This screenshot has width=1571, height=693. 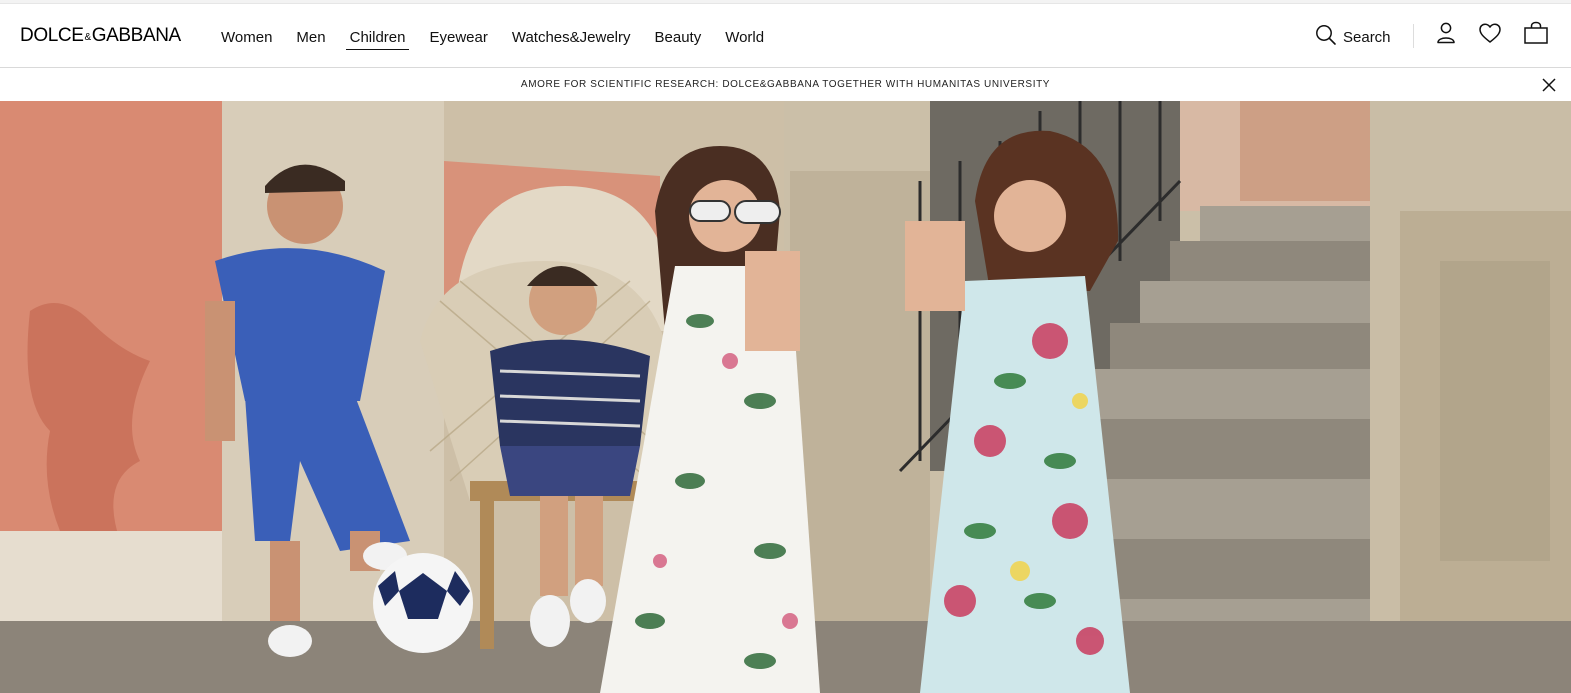 What do you see at coordinates (136, 35) in the screenshot?
I see `brand-name-right: GABBANA` at bounding box center [136, 35].